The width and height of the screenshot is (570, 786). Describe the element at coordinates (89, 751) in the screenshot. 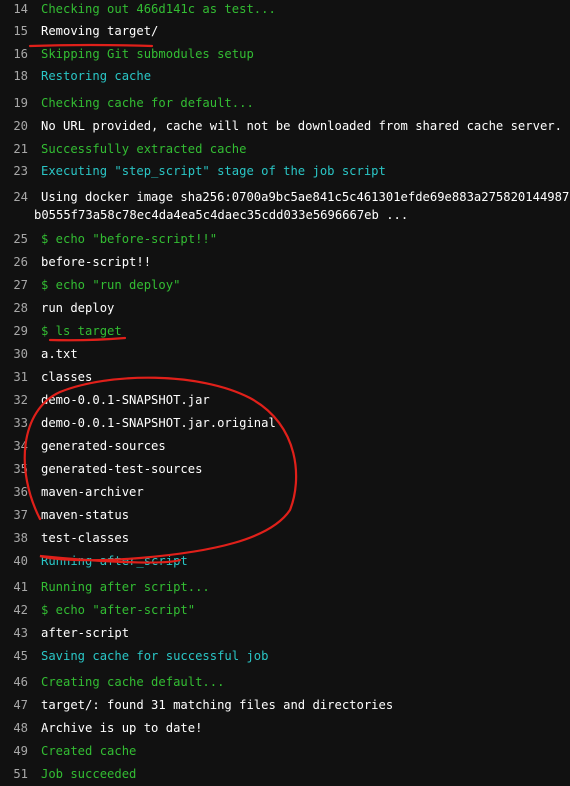

I see `log-line-text: Created cache` at that location.